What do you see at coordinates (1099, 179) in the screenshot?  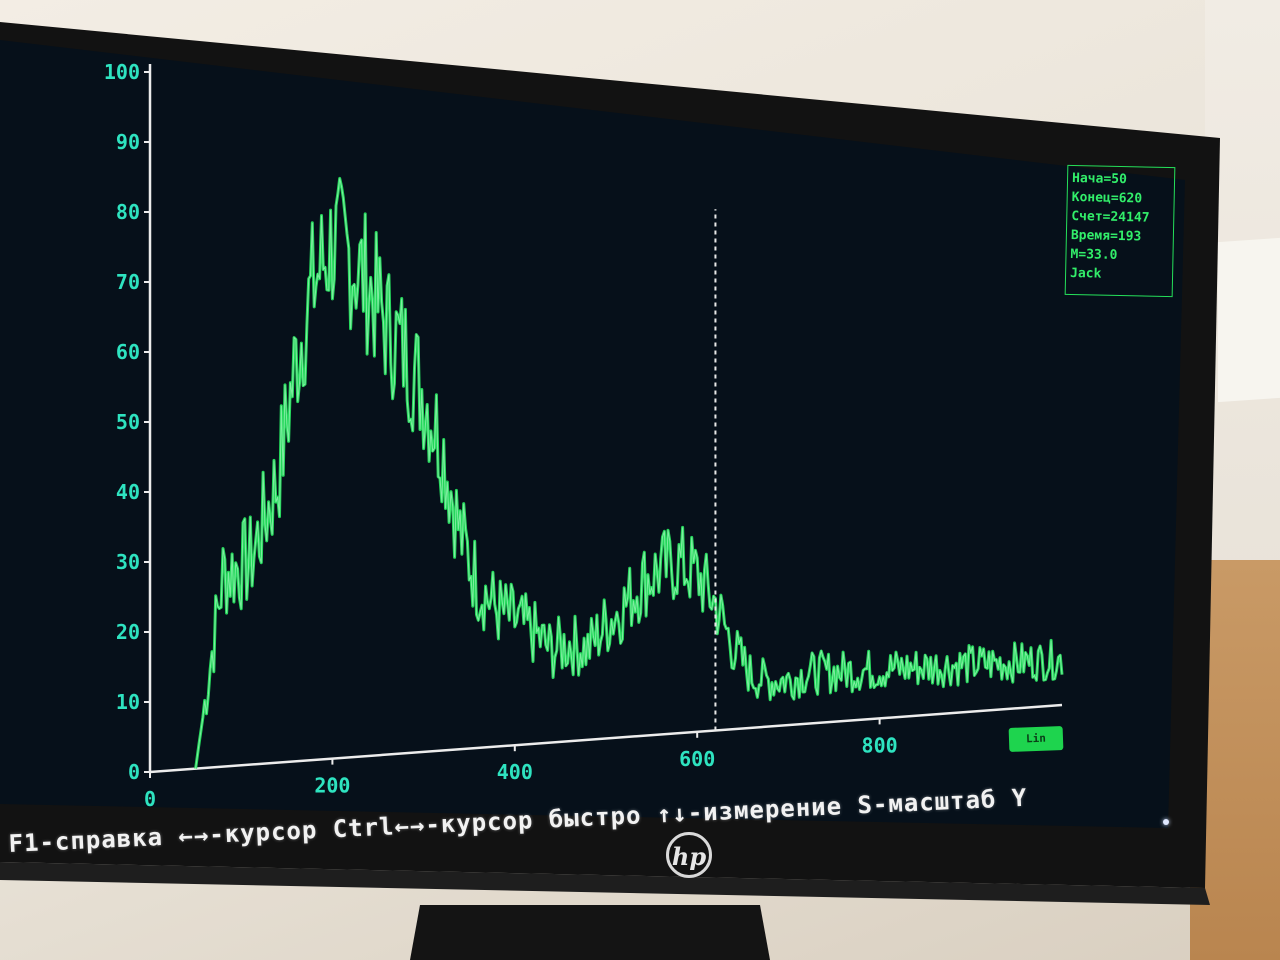 I see `info-start: Нача=50` at bounding box center [1099, 179].